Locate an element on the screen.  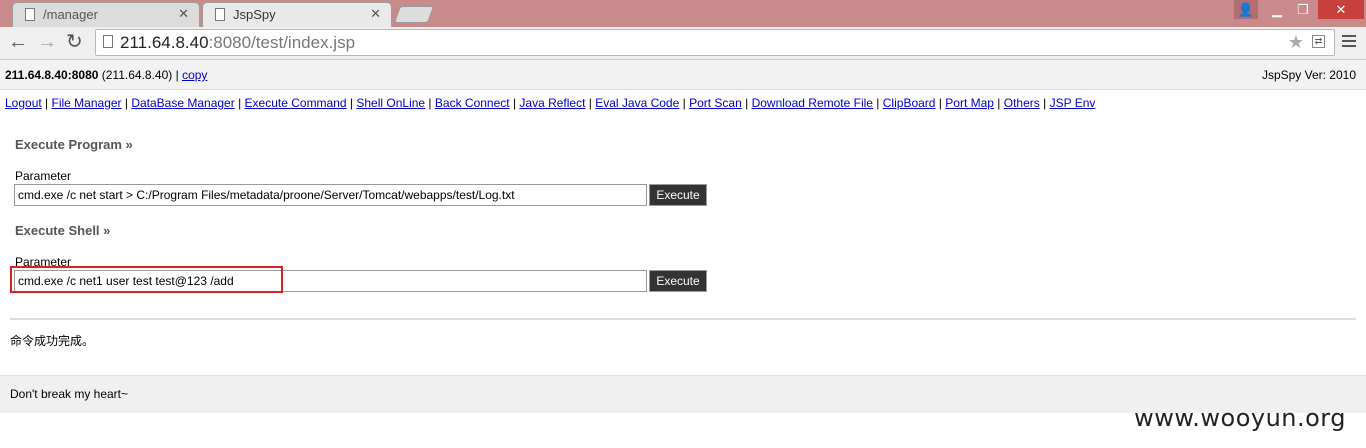
nav-link-download-remote-file: Download Remote File is located at coordinates (812, 103).